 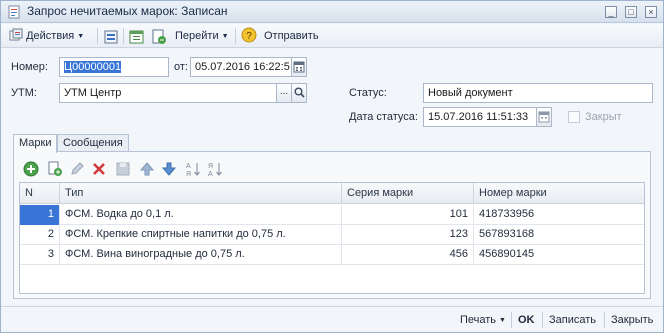 I want to click on row-number-cell: 3, so click(x=40, y=255).